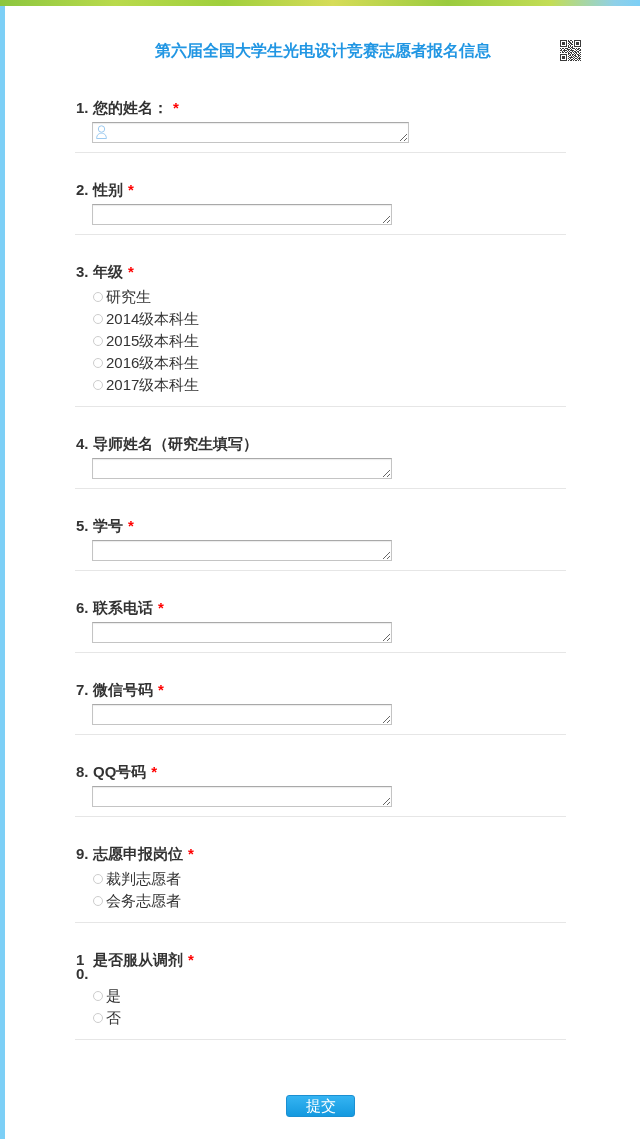 This screenshot has width=640, height=1139. What do you see at coordinates (153, 319) in the screenshot?
I see `option-label: 2014级本科生` at bounding box center [153, 319].